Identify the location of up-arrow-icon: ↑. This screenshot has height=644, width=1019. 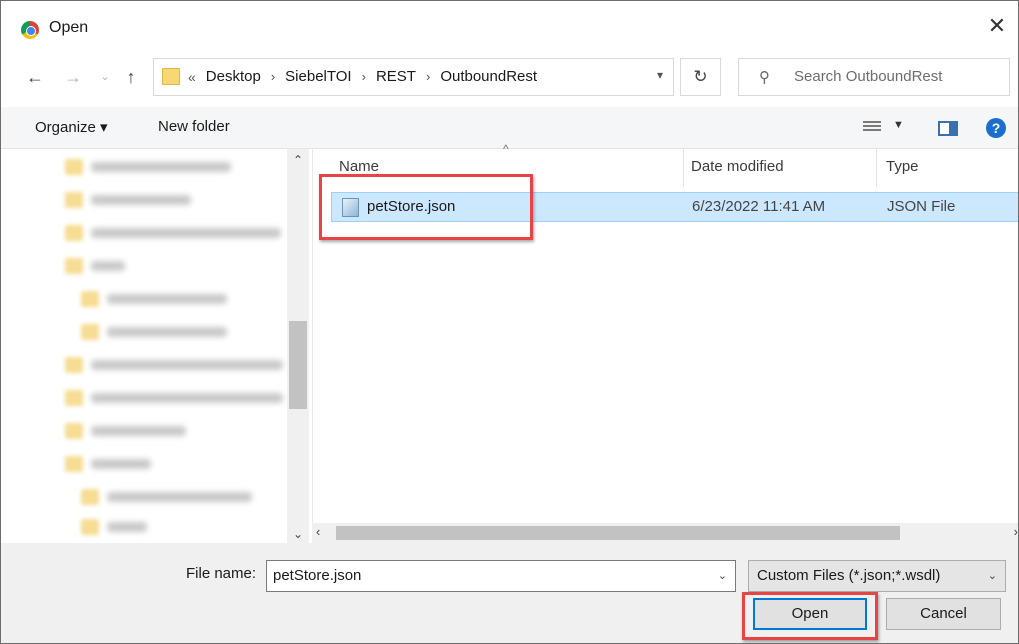
(131, 77).